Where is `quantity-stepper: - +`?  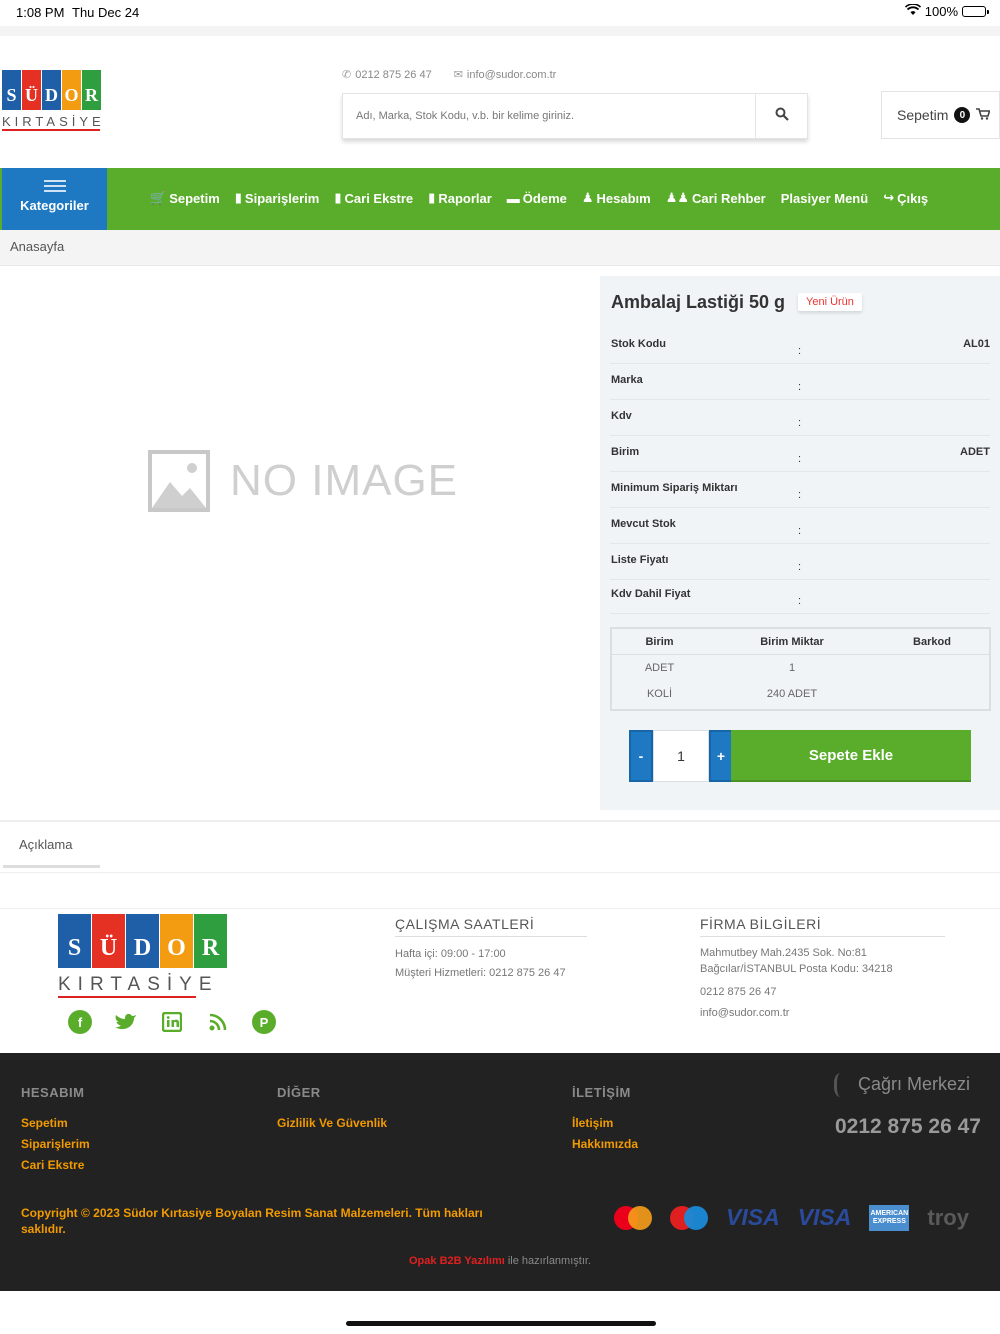
quantity-stepper: - + is located at coordinates (681, 756).